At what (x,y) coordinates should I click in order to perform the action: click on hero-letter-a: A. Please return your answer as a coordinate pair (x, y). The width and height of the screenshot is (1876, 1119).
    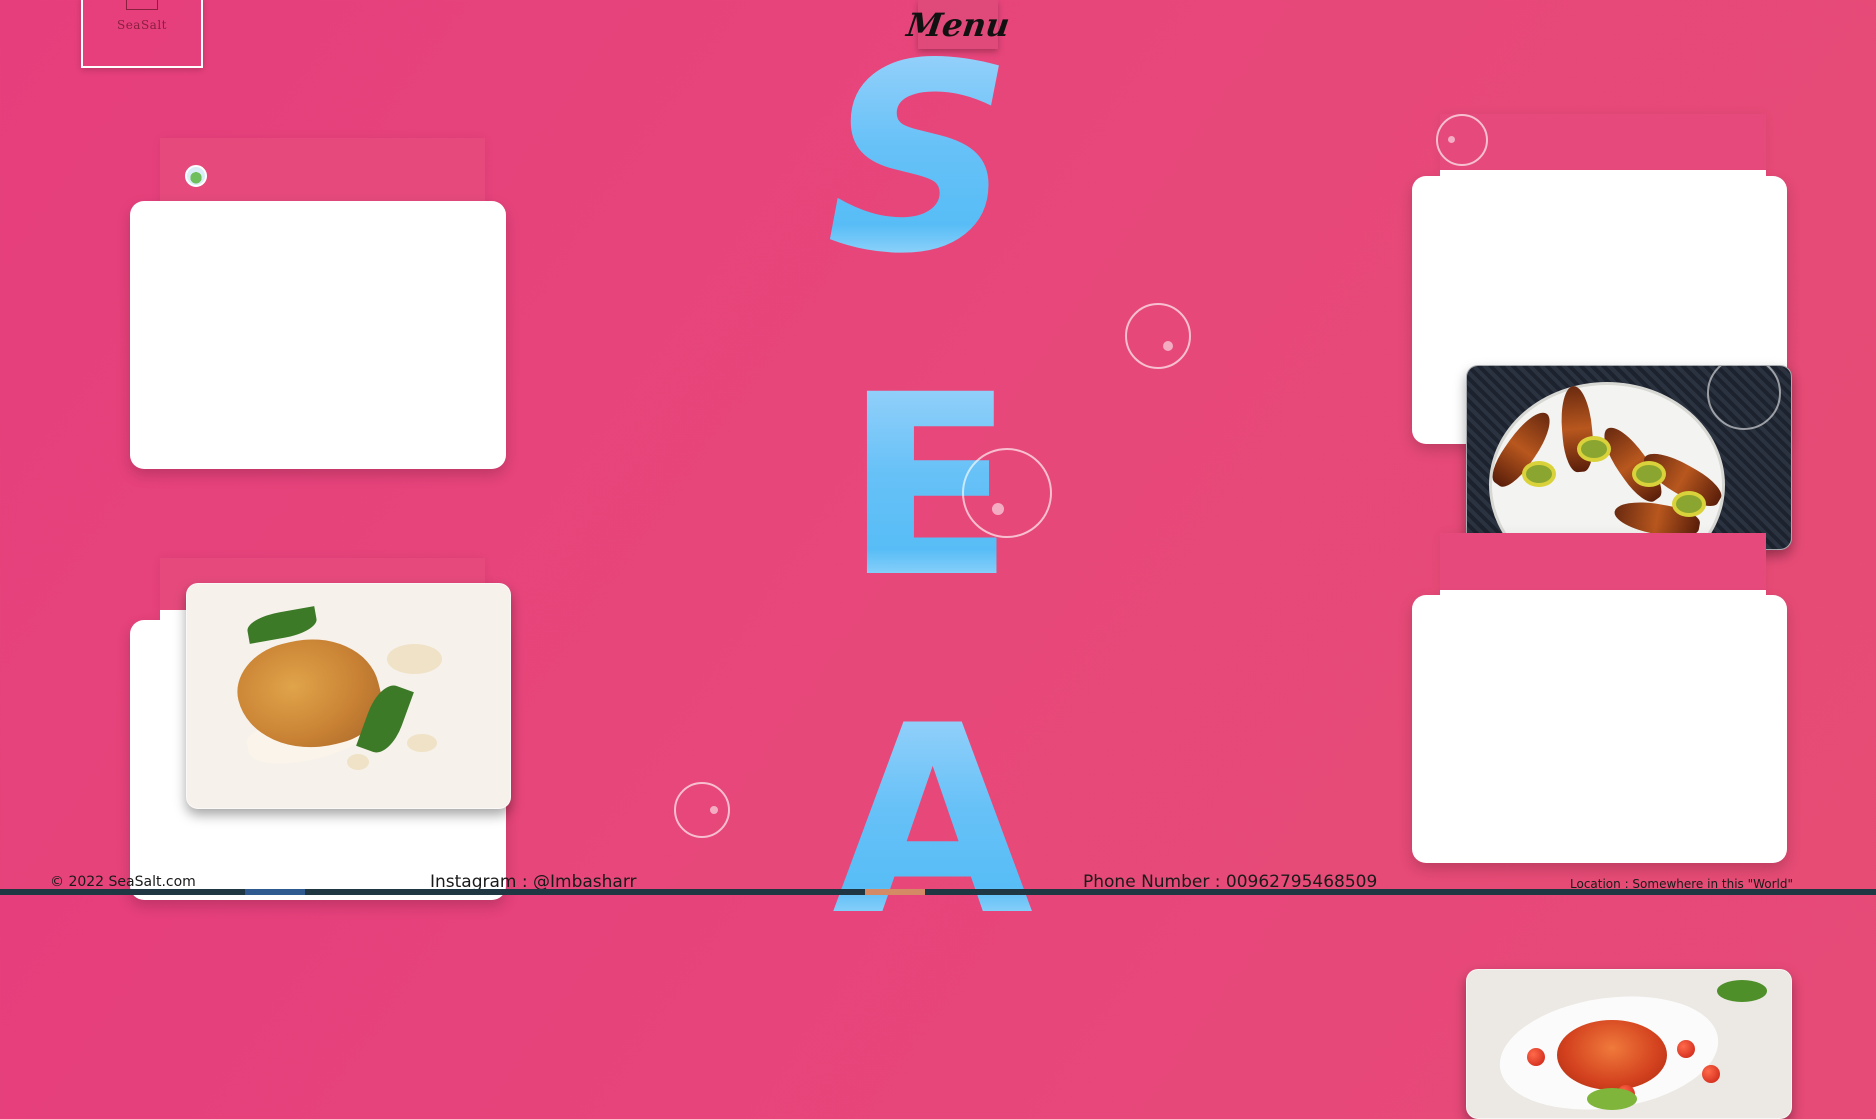
    Looking at the image, I should click on (933, 822).